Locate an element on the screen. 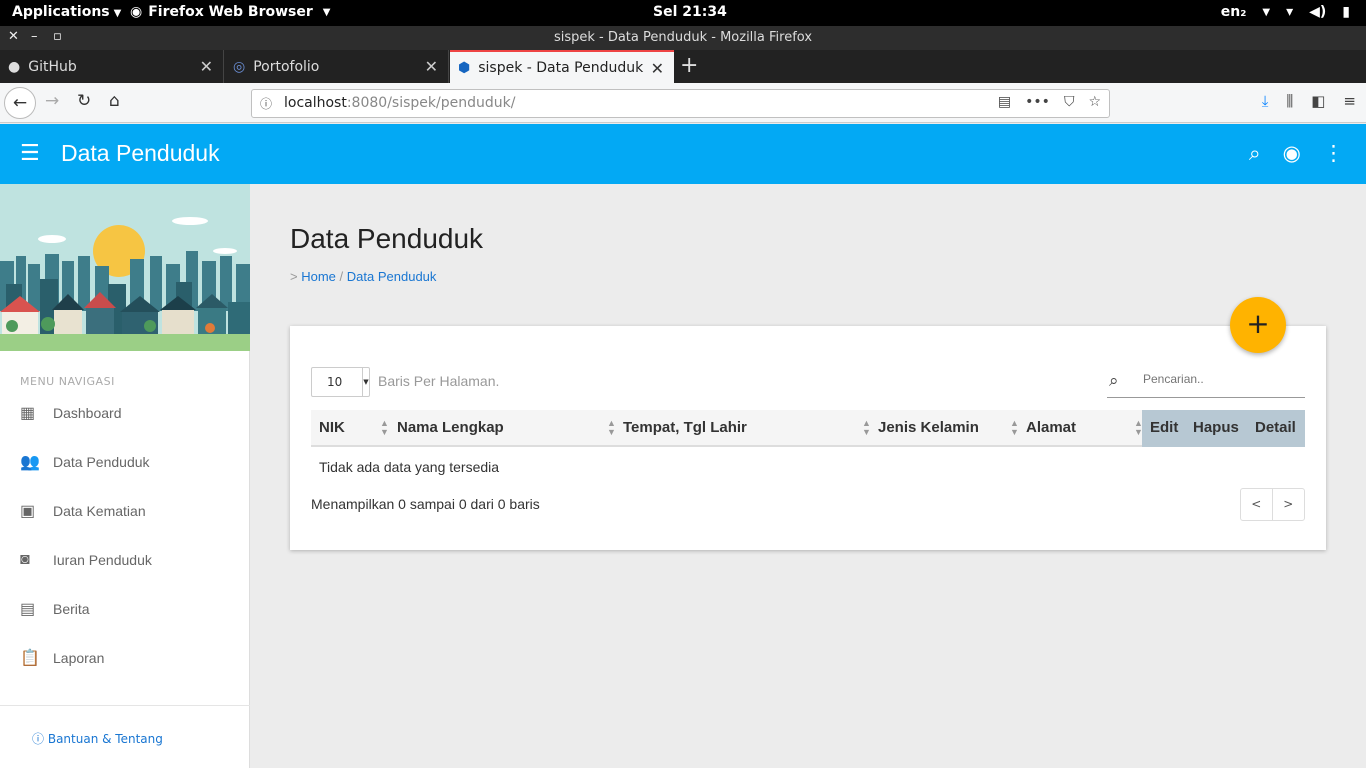  next-page-button: > is located at coordinates (1288, 504).